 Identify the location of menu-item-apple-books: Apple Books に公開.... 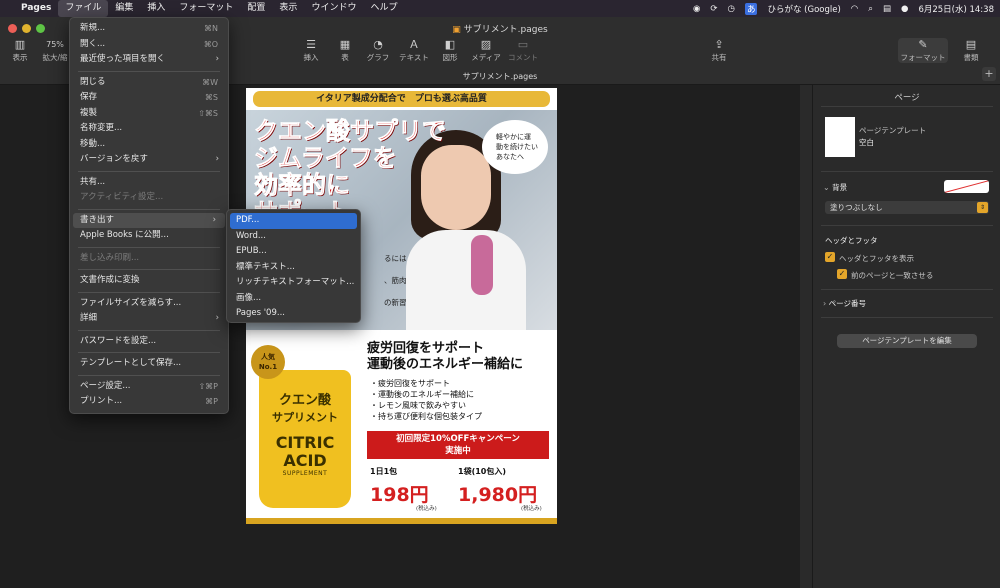
(149, 236).